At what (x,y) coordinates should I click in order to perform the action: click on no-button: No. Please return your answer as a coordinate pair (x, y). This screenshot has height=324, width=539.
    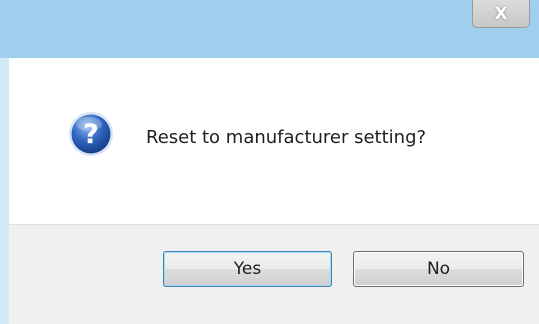
    Looking at the image, I should click on (438, 269).